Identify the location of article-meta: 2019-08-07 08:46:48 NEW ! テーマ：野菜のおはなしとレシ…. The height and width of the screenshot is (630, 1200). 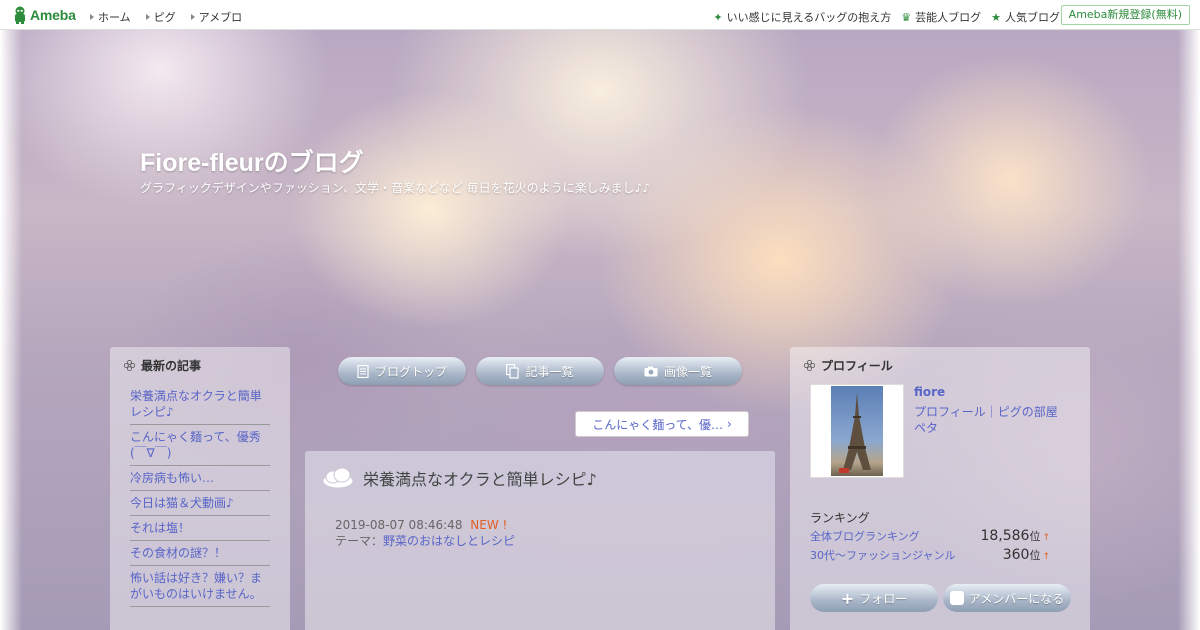
(540, 527).